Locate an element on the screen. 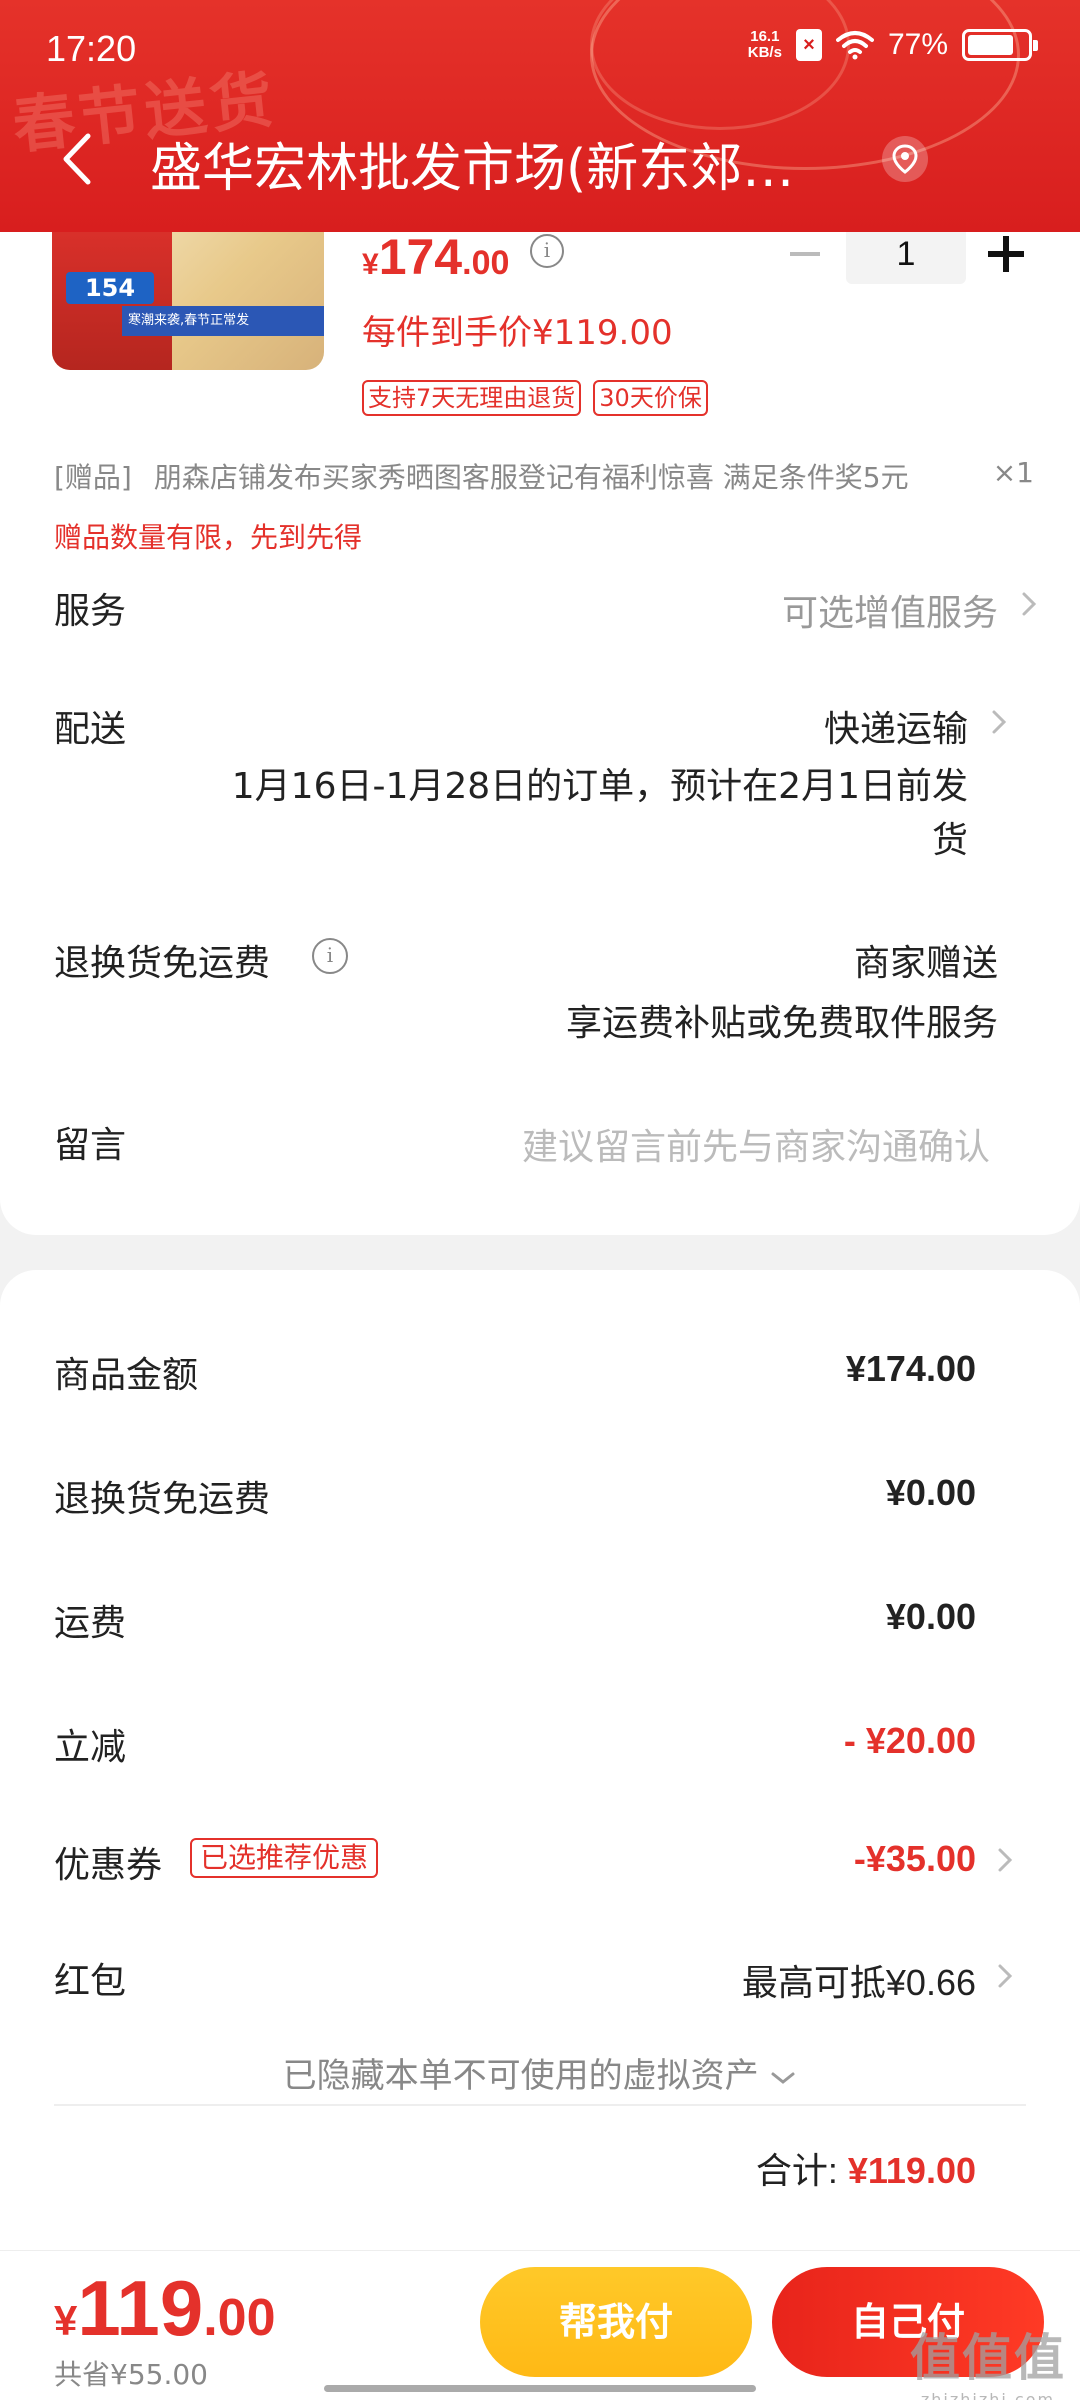 This screenshot has width=1080, height=2400. wifi-icon is located at coordinates (854, 45).